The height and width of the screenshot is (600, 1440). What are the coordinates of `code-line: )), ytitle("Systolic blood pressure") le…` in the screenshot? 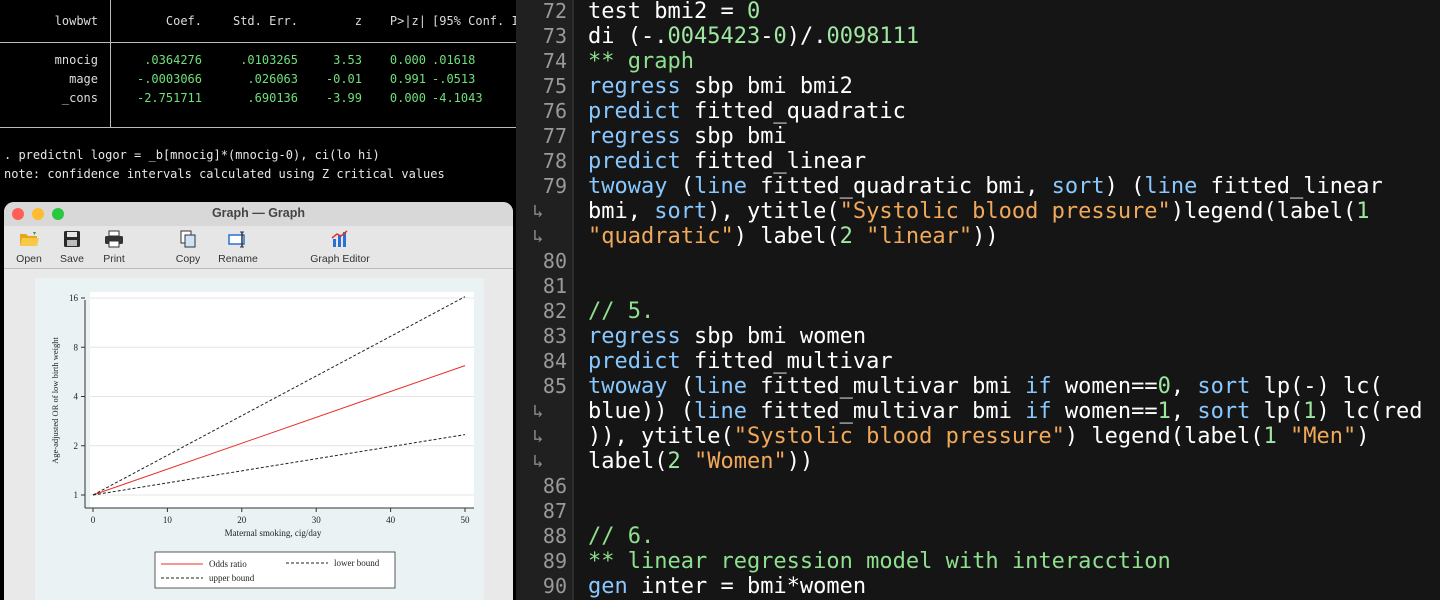 It's located at (979, 436).